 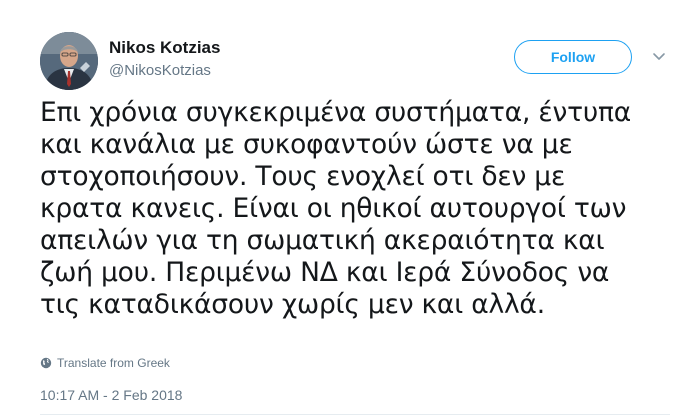 I want to click on chevron-down-icon, so click(x=659, y=56).